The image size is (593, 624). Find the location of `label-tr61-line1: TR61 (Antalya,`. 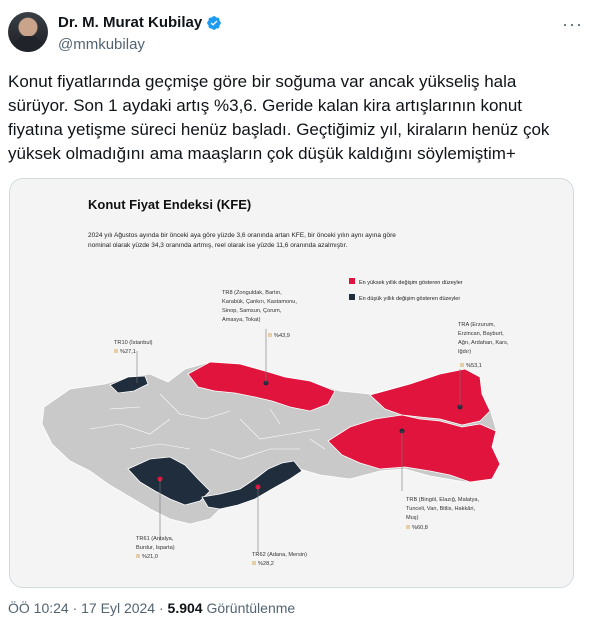

label-tr61-line1: TR61 (Antalya, is located at coordinates (155, 539).